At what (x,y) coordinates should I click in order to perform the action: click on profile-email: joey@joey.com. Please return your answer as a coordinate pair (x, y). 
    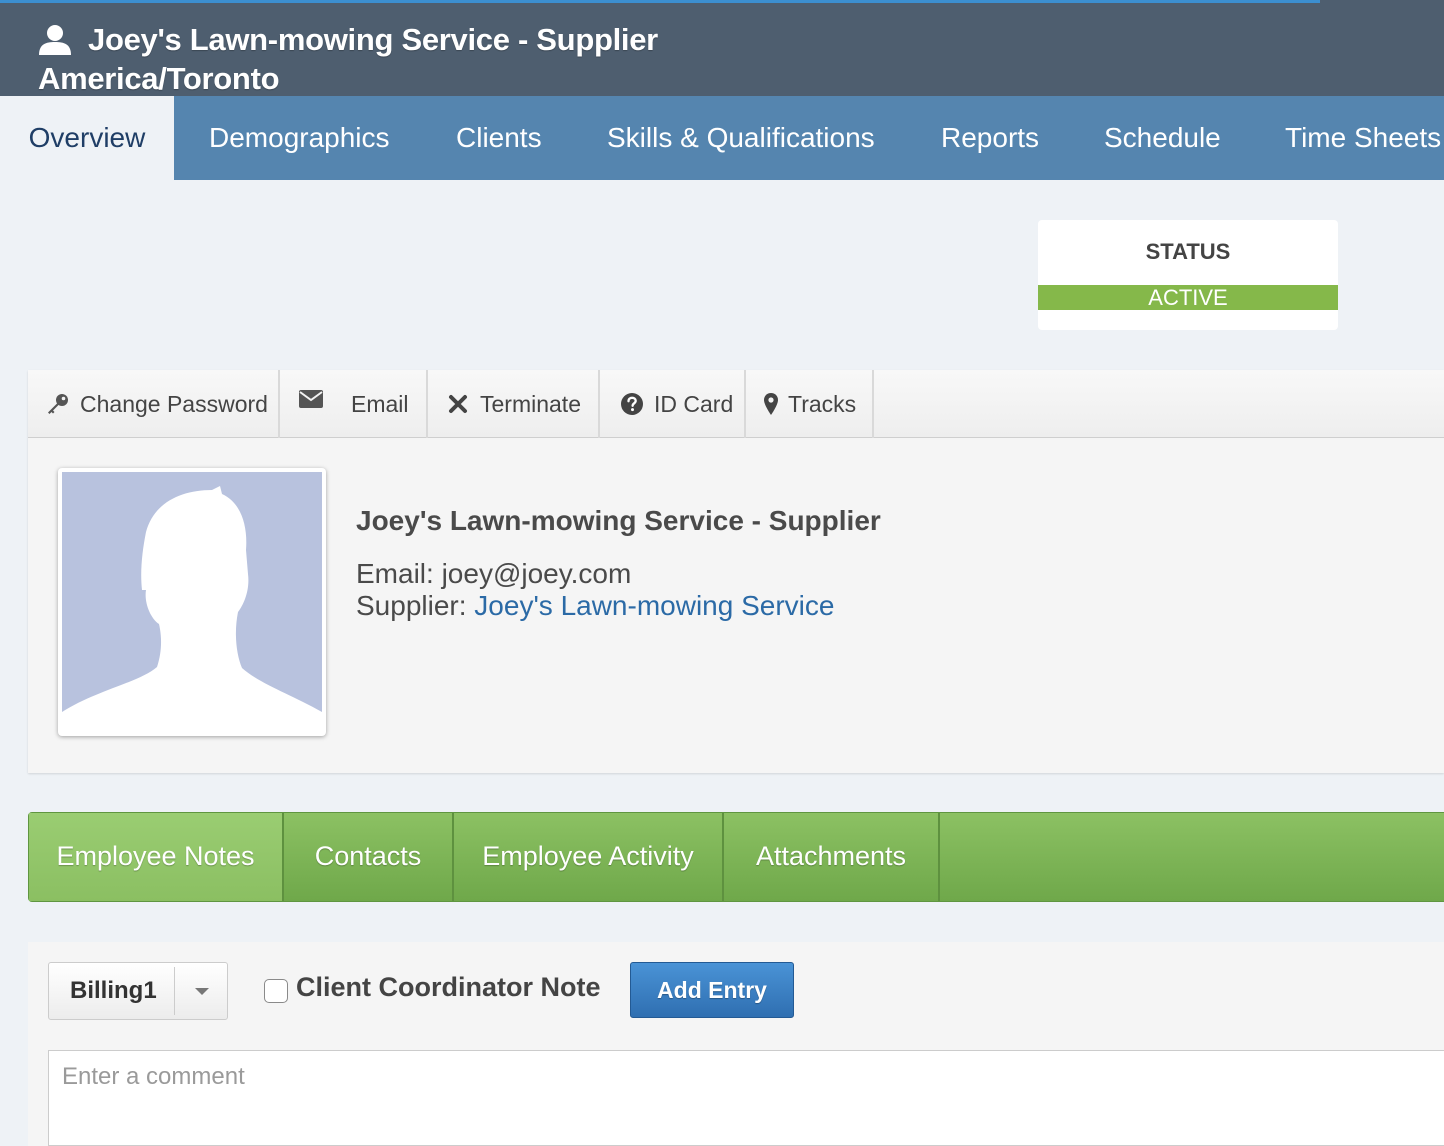
    Looking at the image, I should click on (536, 573).